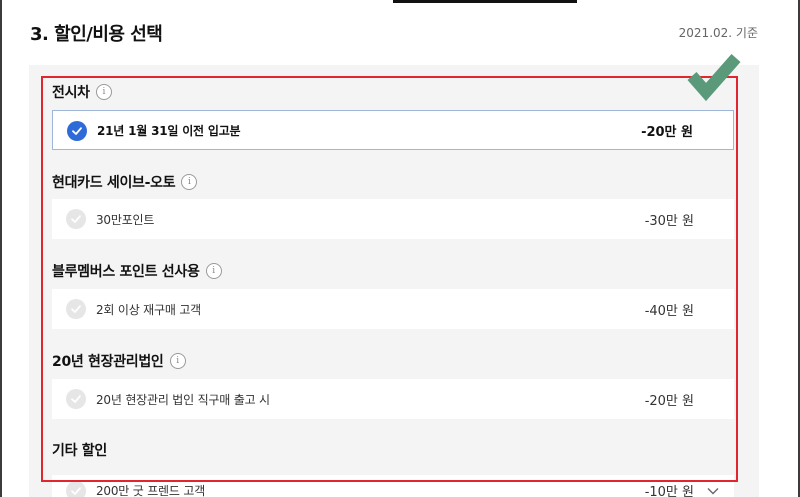  Describe the element at coordinates (71, 93) in the screenshot. I see `group-title-text: 전시차` at that location.